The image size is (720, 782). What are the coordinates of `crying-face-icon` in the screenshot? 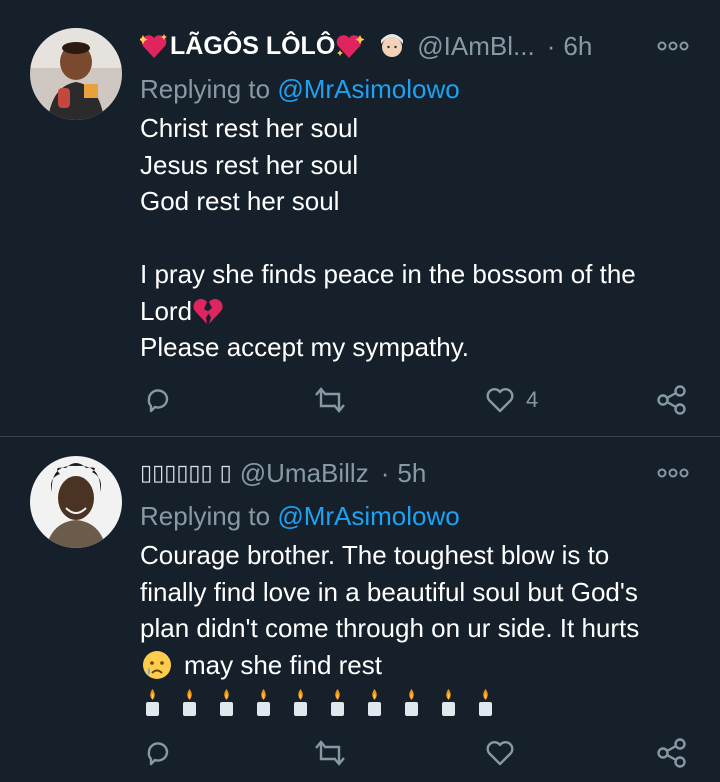 It's located at (157, 664).